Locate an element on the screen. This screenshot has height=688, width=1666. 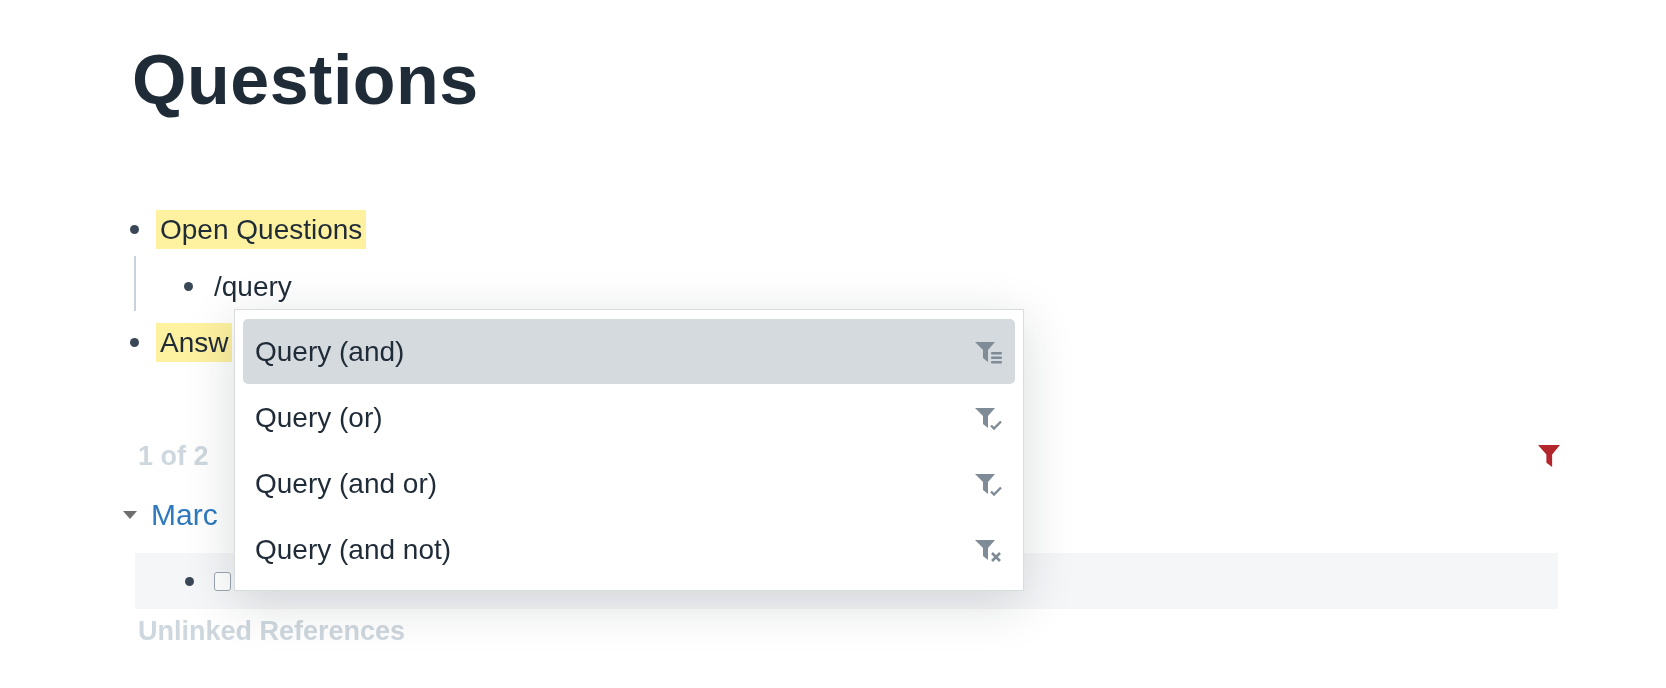
menu-item: Query (and or) is located at coordinates (629, 483).